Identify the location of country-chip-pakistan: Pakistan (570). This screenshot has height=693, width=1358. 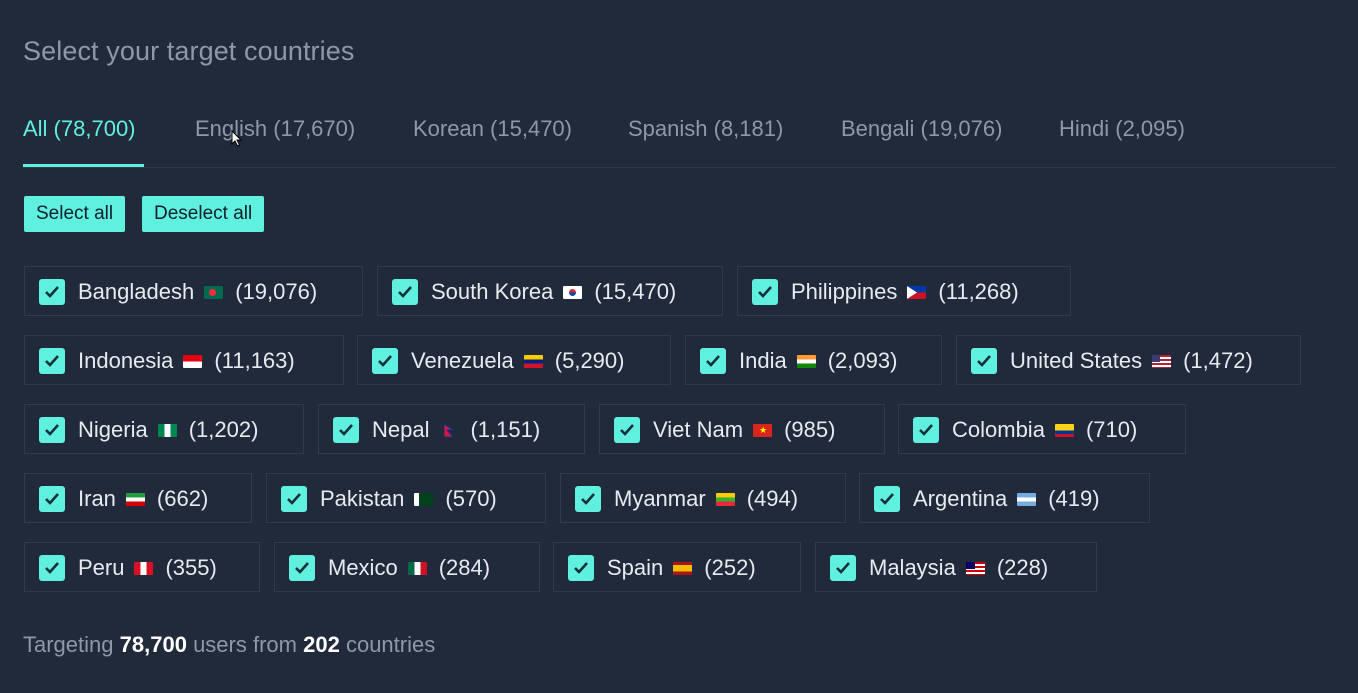
(406, 498).